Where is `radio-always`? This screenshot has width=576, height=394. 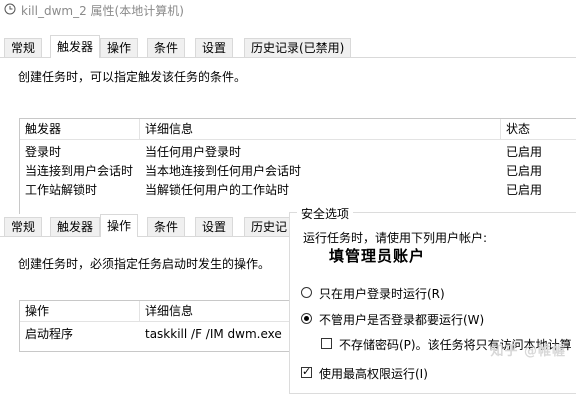 radio-always is located at coordinates (306, 318).